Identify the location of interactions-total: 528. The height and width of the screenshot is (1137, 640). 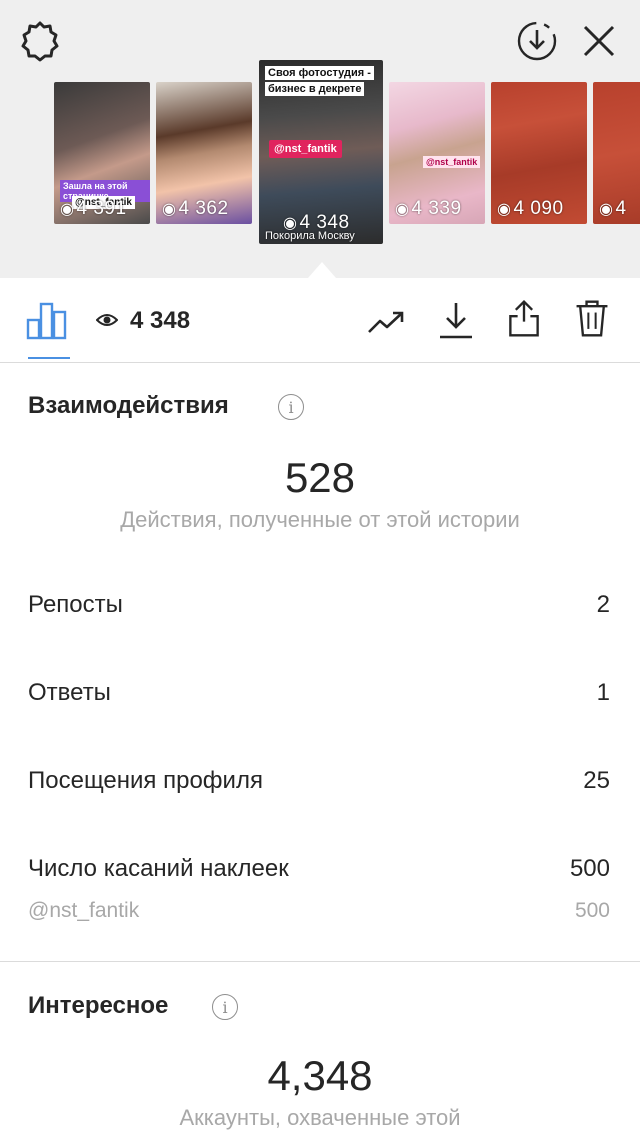
(320, 477).